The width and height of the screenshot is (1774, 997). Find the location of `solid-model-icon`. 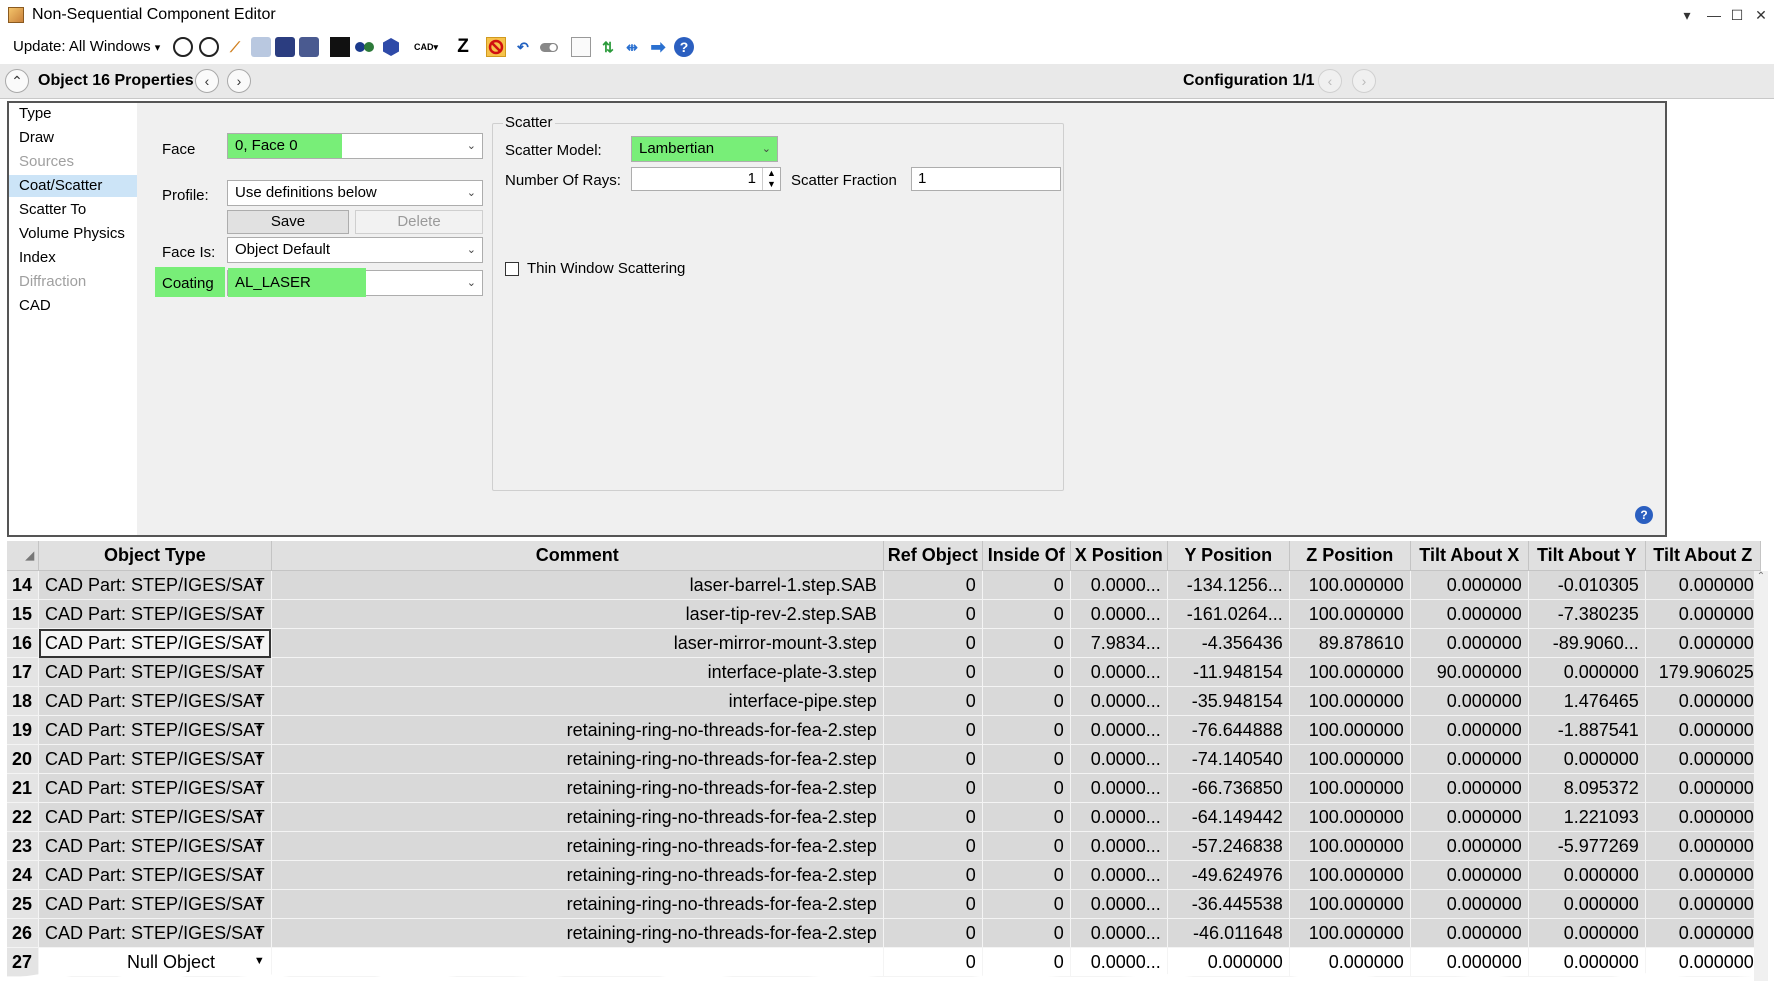

solid-model-icon is located at coordinates (285, 47).